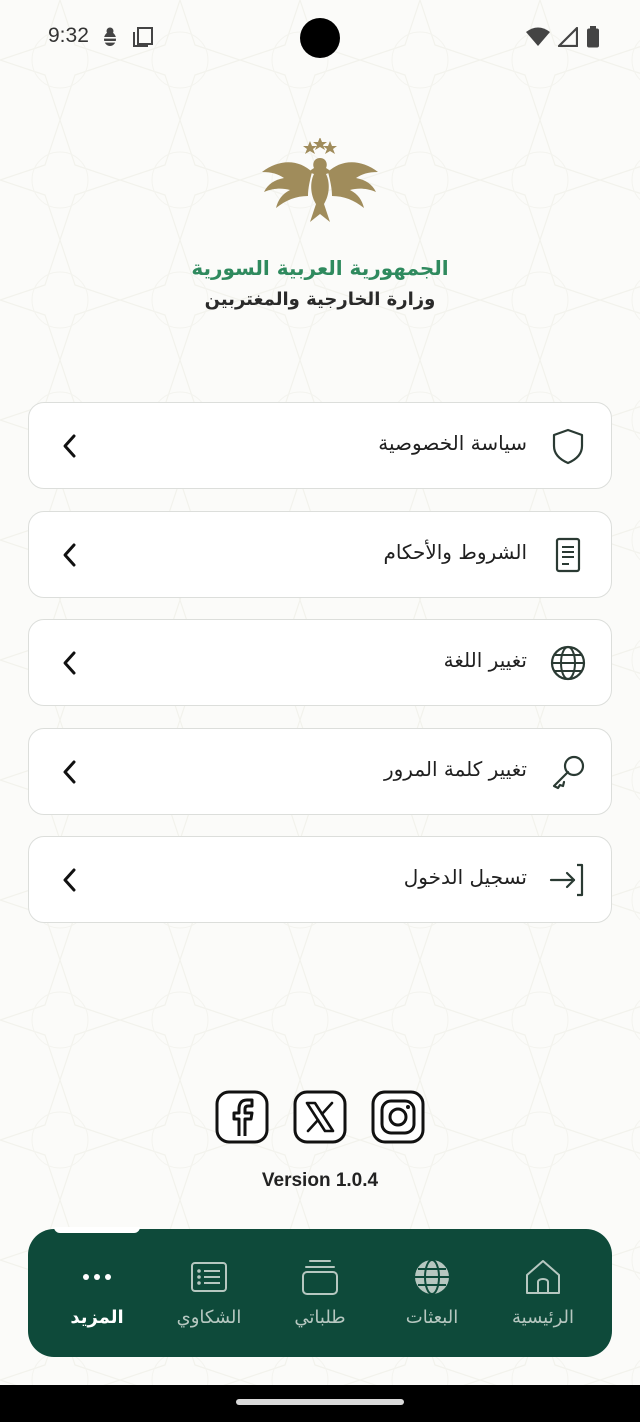 Image resolution: width=640 pixels, height=1422 pixels. I want to click on menu-item-label: تغيير اللغة, so click(485, 660).